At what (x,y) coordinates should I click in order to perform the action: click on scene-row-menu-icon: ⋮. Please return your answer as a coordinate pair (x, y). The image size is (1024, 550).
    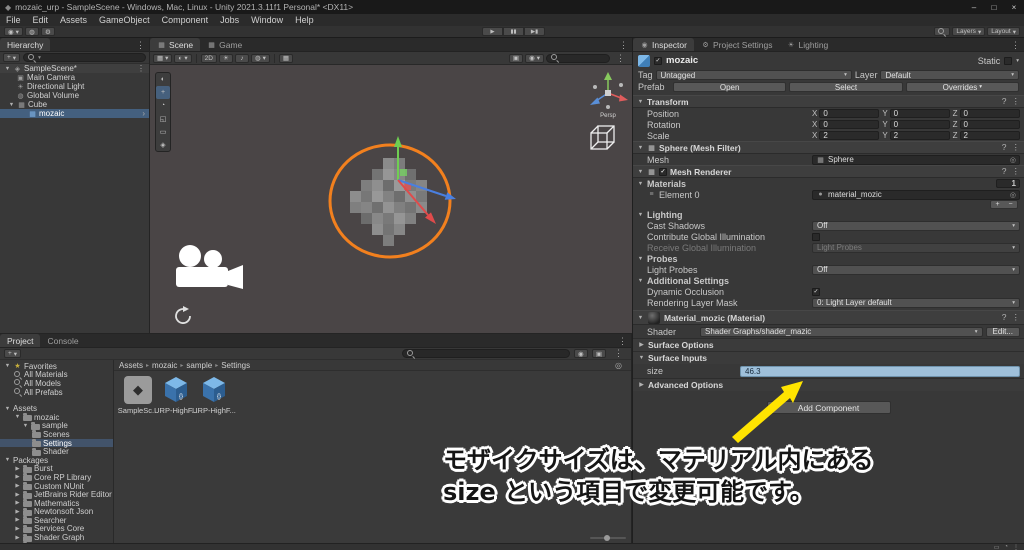
    Looking at the image, I should click on (141, 68).